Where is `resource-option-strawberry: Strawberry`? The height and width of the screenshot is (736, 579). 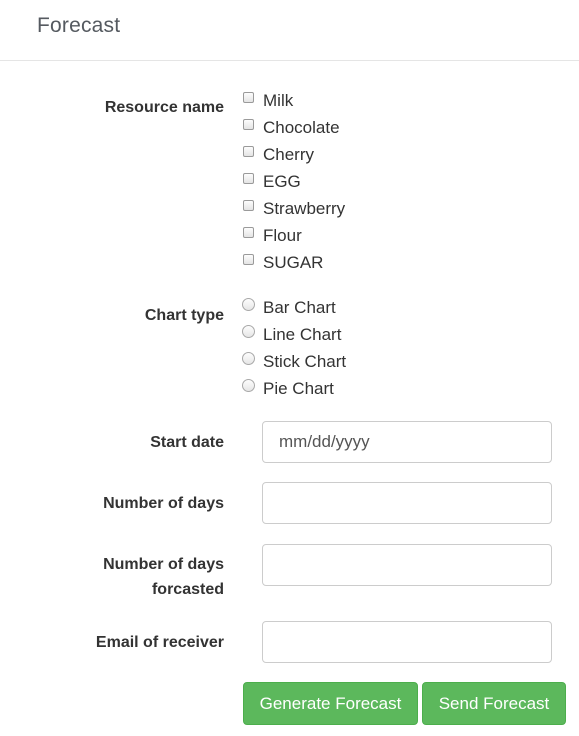
resource-option-strawberry: Strawberry is located at coordinates (294, 209).